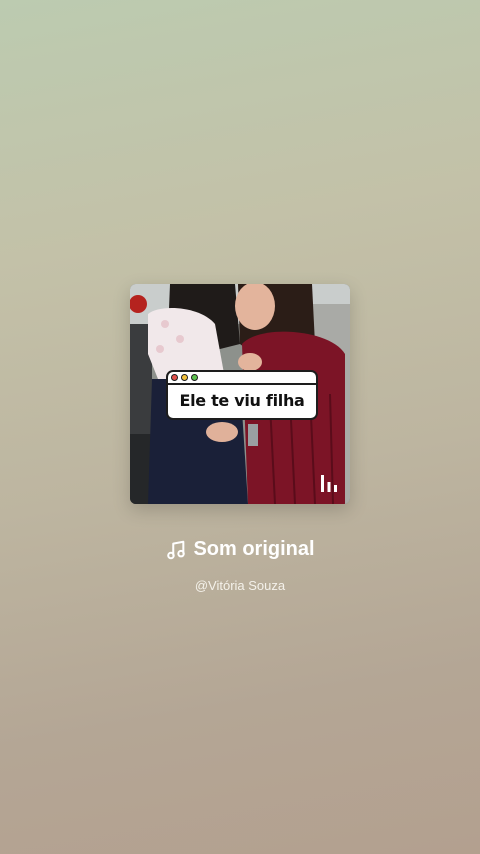  Describe the element at coordinates (254, 549) in the screenshot. I see `sound-title: Som original` at that location.